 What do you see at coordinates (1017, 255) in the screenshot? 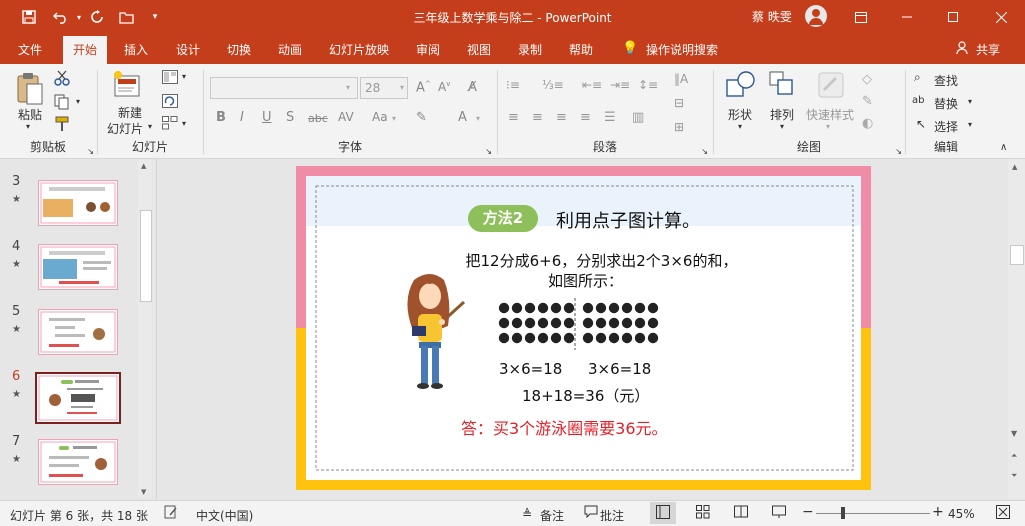
I see `editor-scroll-thumb` at bounding box center [1017, 255].